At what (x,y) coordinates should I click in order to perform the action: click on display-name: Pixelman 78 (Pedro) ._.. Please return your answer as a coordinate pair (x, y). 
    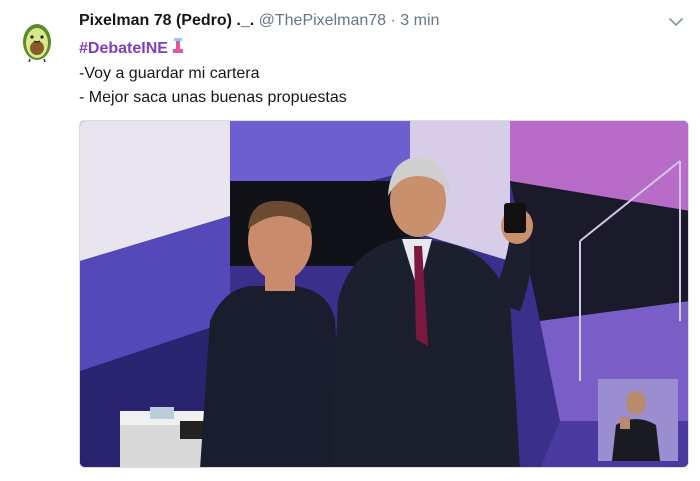
    Looking at the image, I should click on (166, 20).